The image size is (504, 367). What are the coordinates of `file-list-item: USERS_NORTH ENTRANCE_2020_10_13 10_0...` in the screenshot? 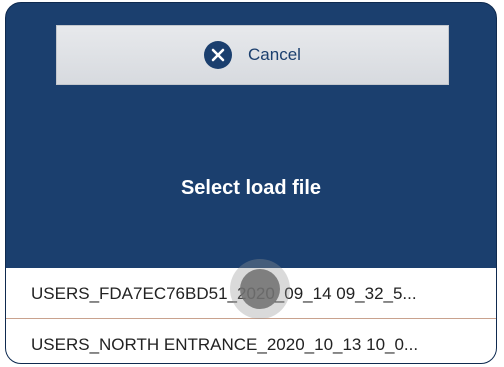 It's located at (251, 341).